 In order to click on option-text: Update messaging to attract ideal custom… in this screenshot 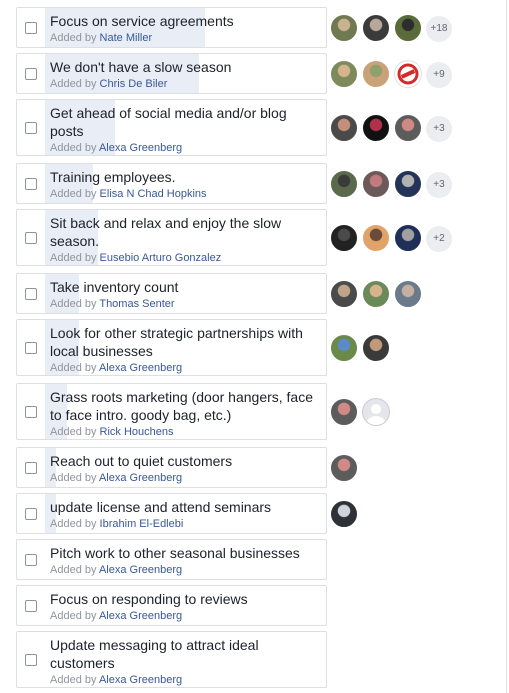, I will do `click(185, 661)`.